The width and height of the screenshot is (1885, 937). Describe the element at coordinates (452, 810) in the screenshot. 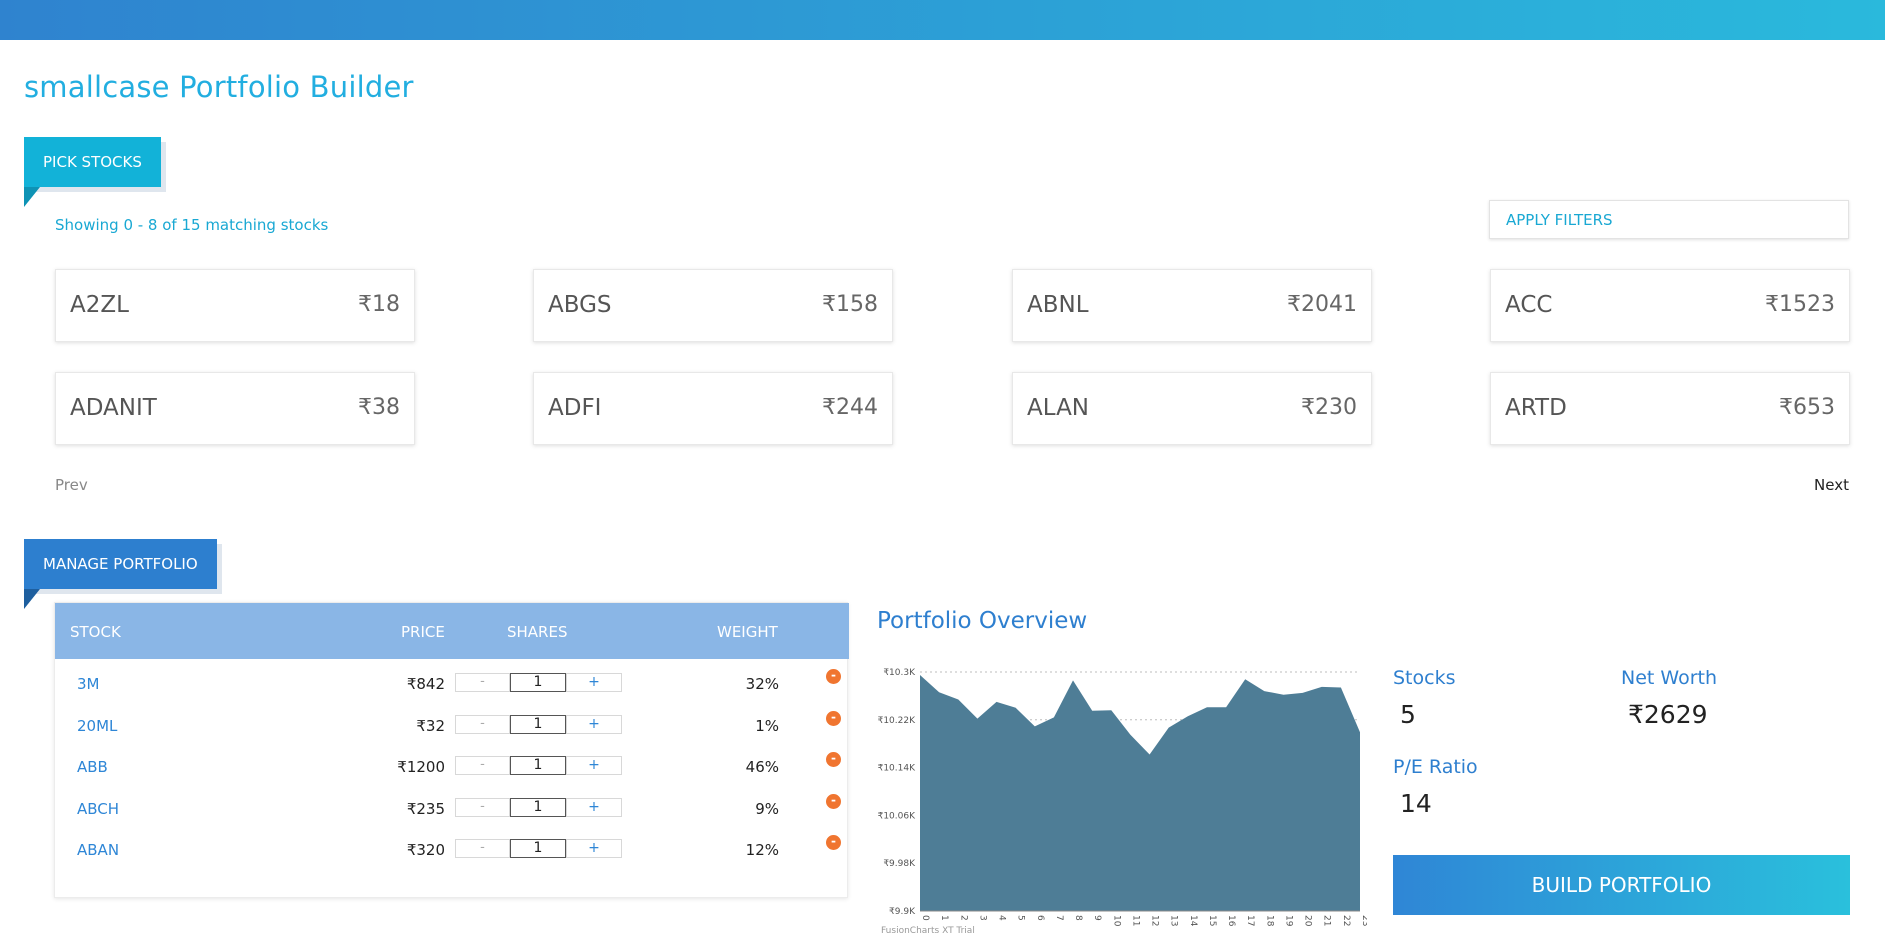

I see `table-row: ABCH ₹235 - 1 + 9% -` at that location.